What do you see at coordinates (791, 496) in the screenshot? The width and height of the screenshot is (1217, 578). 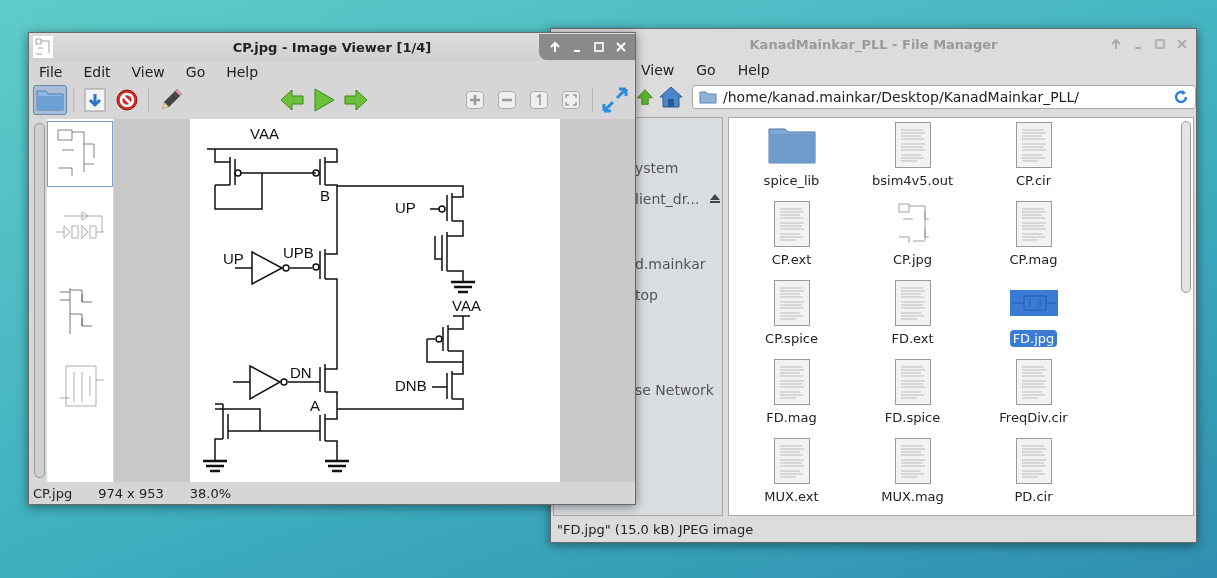 I see `file-name: MUX.ext` at bounding box center [791, 496].